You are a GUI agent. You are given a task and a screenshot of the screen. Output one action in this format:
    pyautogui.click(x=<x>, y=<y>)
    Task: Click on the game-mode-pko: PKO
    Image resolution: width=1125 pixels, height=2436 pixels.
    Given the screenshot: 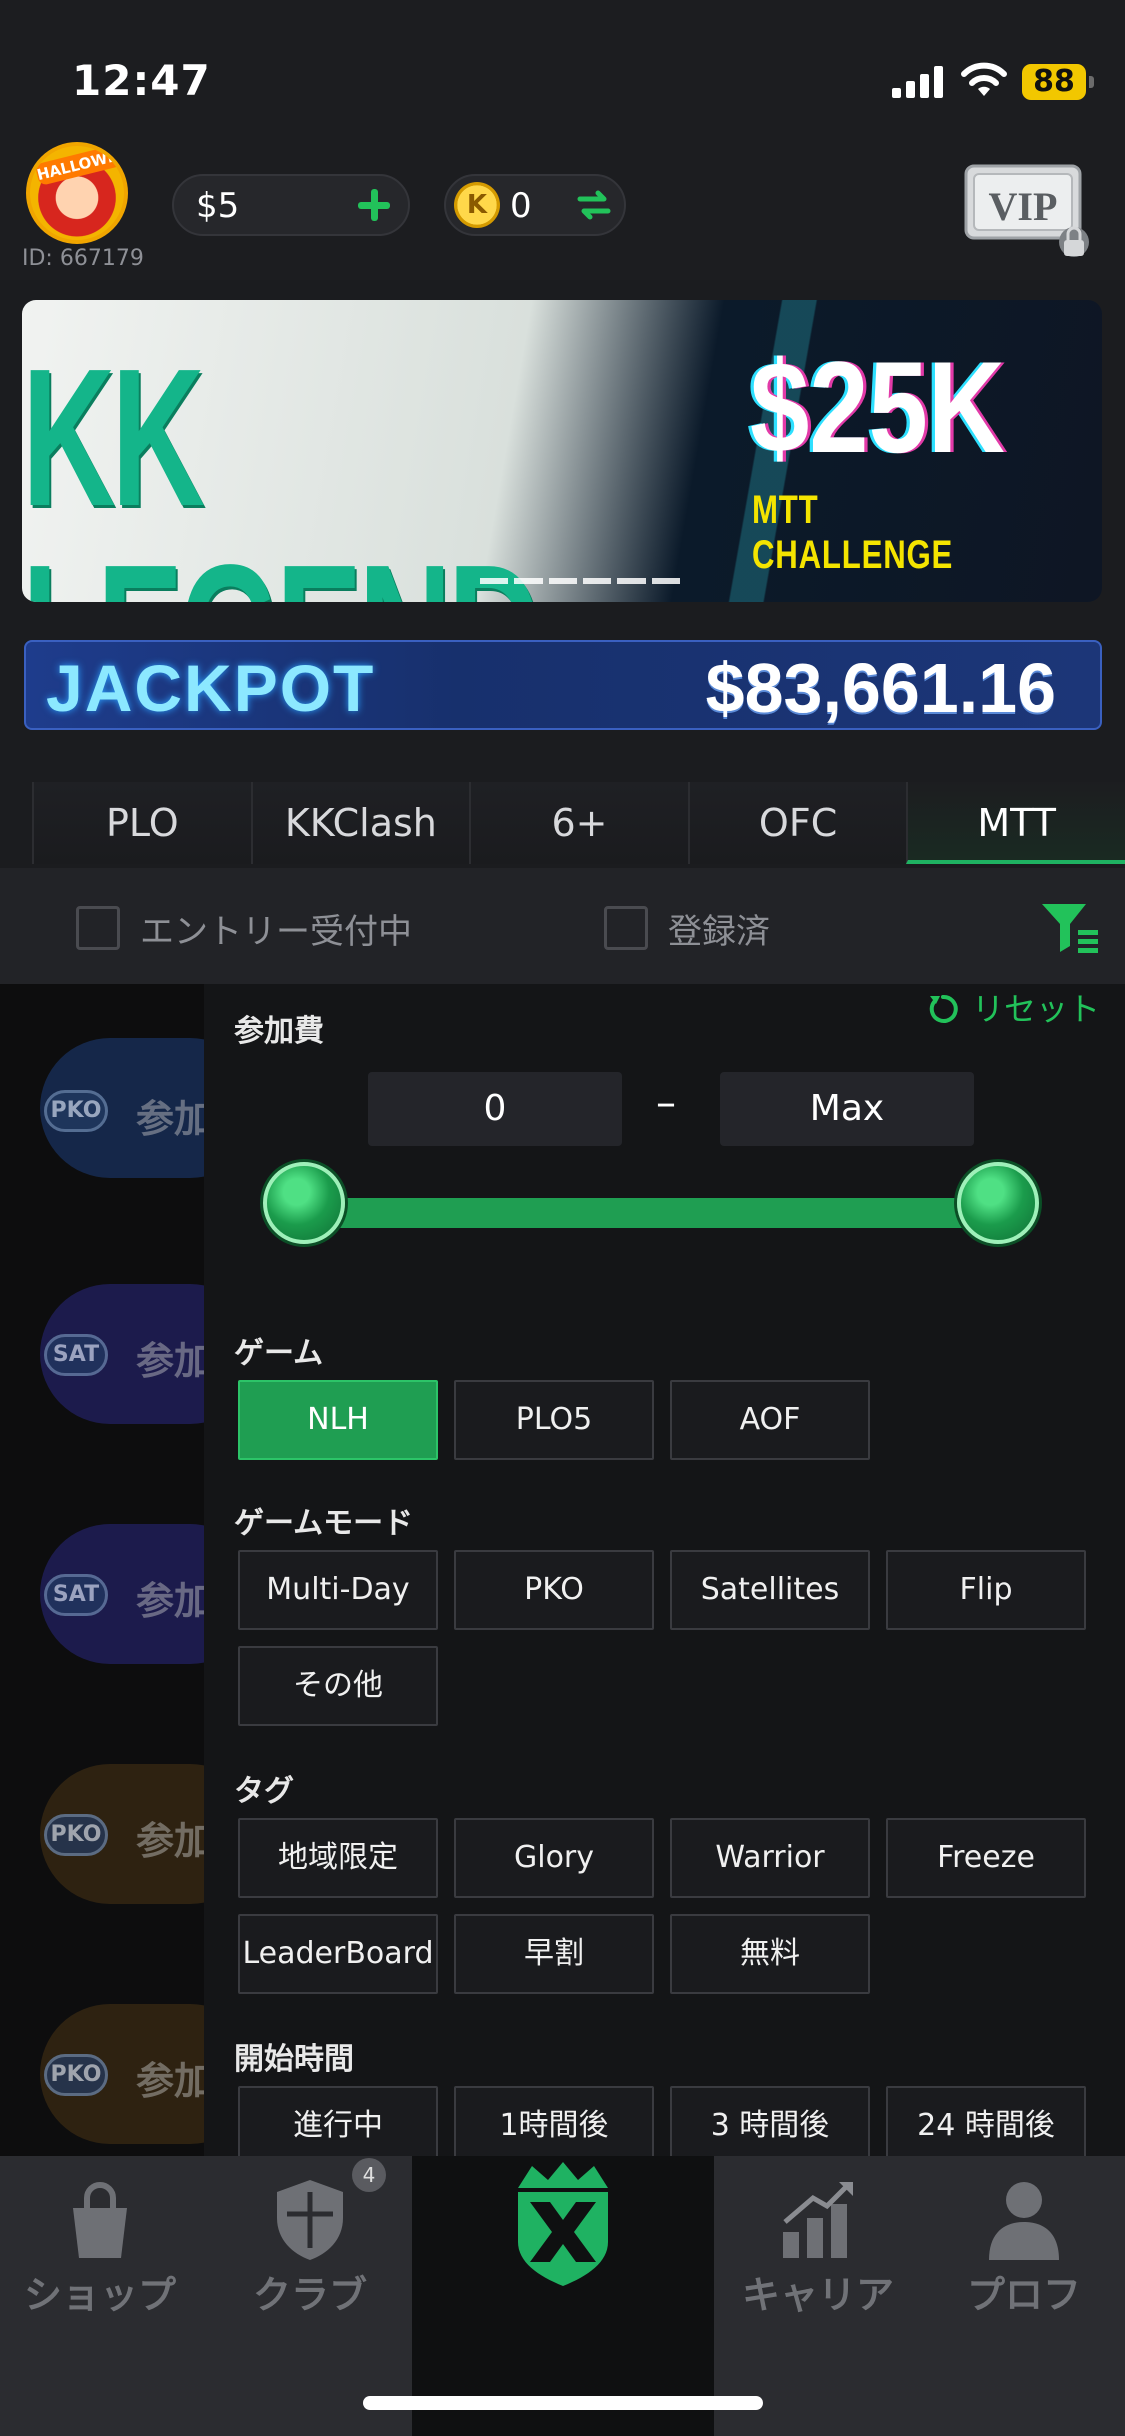 What is the action you would take?
    pyautogui.click(x=554, y=1590)
    